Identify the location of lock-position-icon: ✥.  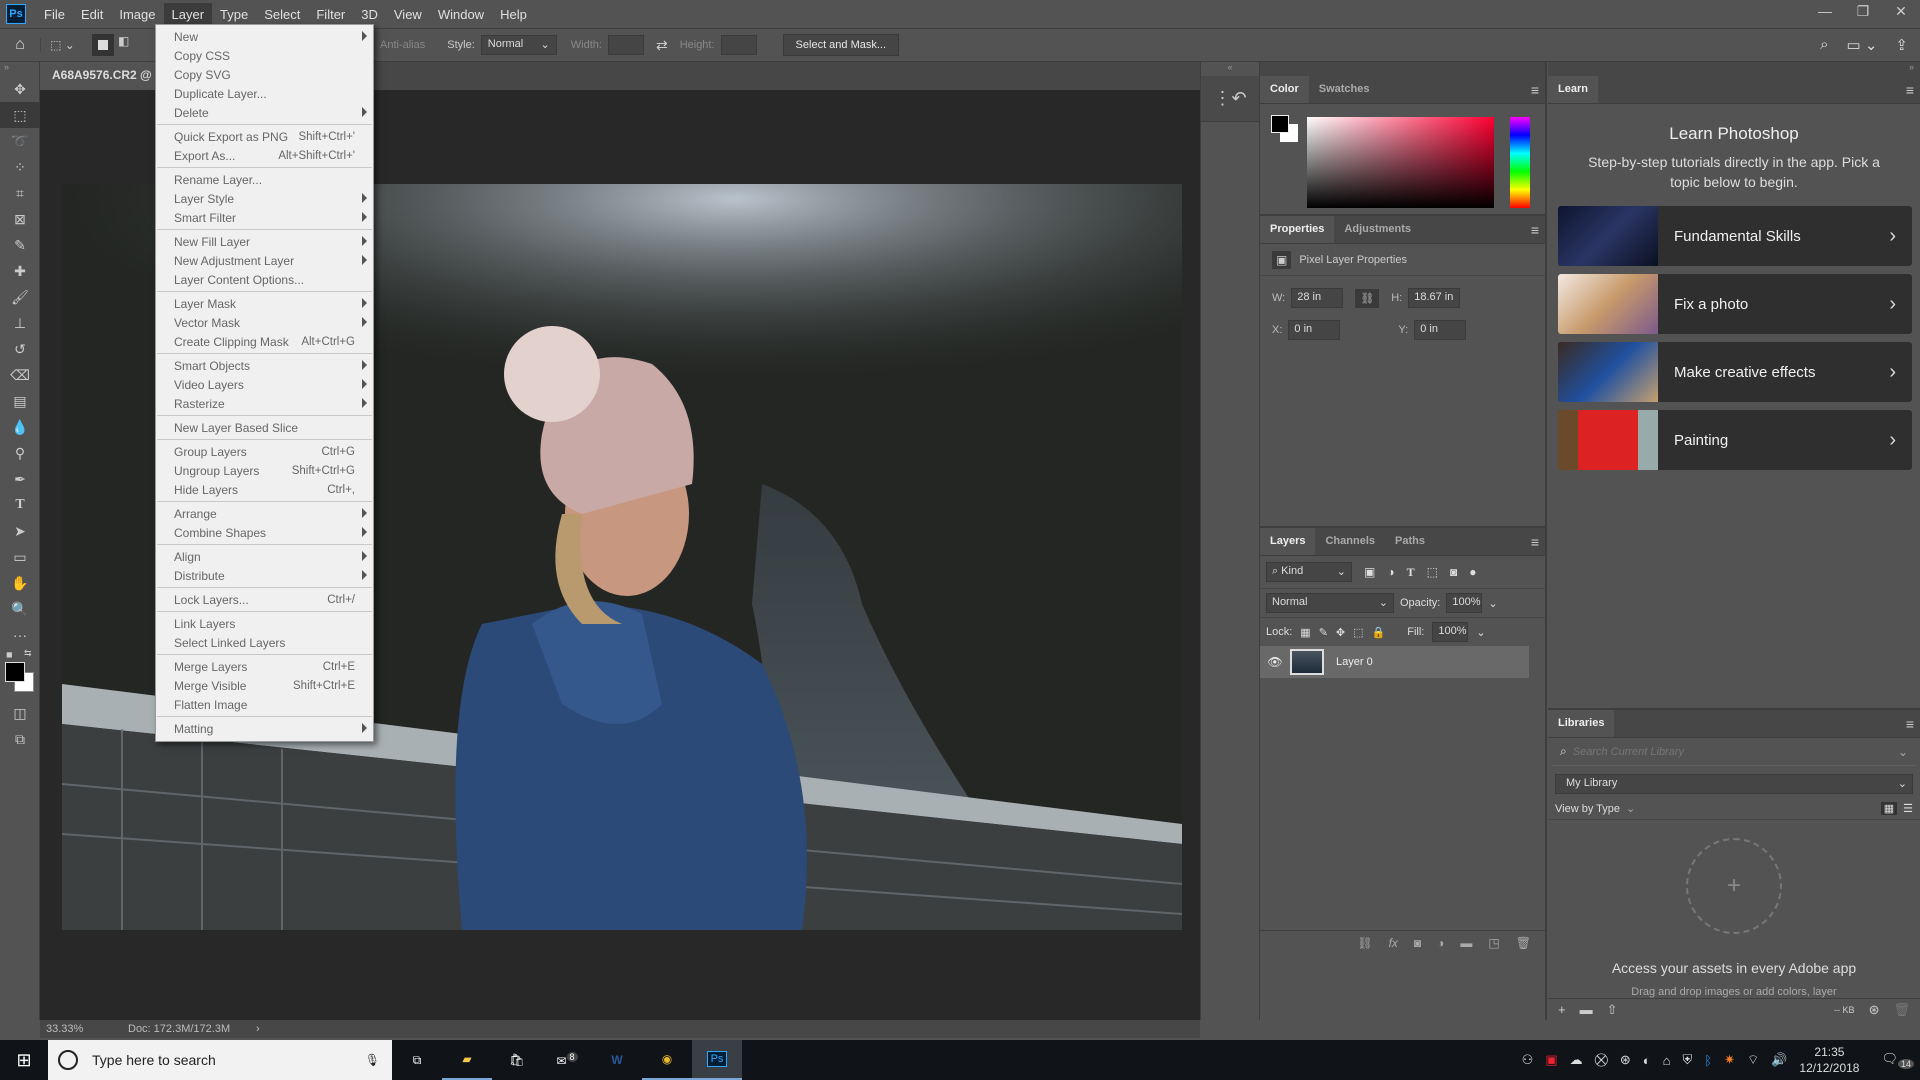
(1340, 632).